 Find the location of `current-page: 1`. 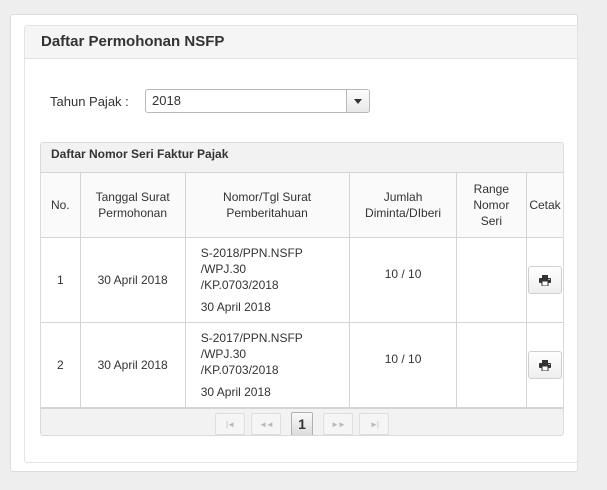

current-page: 1 is located at coordinates (302, 423).